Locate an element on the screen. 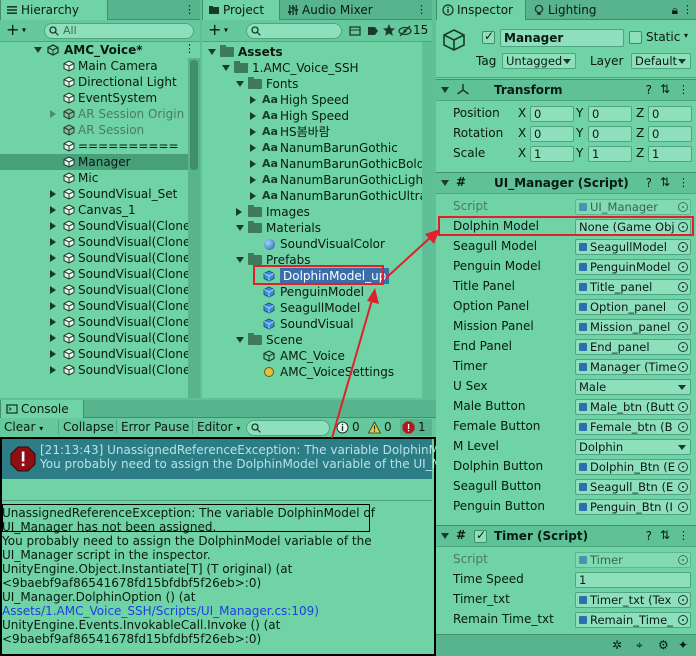  hierarchy-add-button: + ▾ is located at coordinates (16, 30).